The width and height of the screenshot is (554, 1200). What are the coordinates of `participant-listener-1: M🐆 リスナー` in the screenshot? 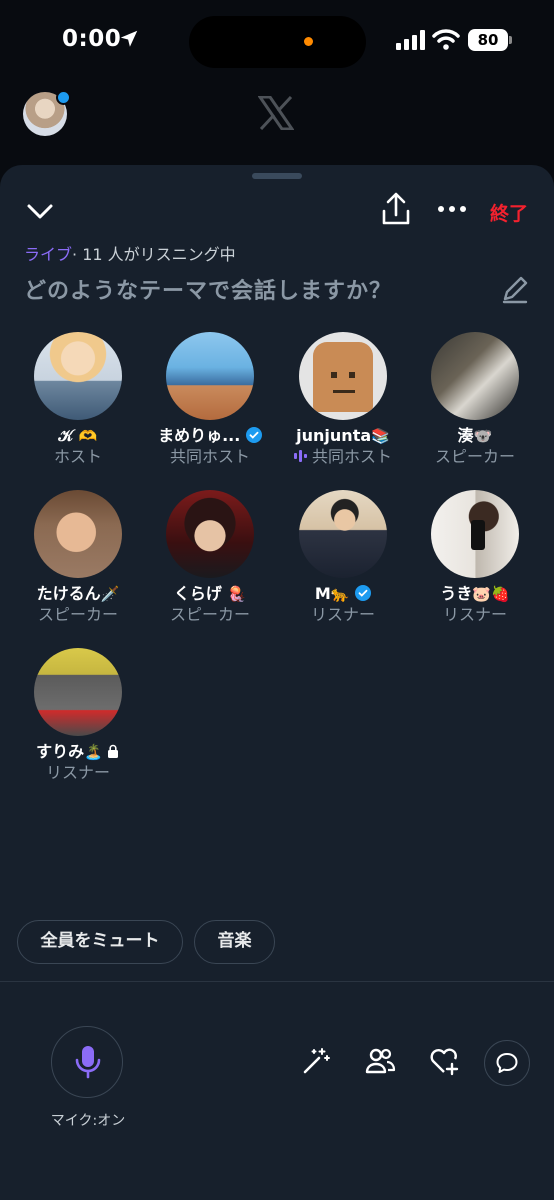 It's located at (343, 557).